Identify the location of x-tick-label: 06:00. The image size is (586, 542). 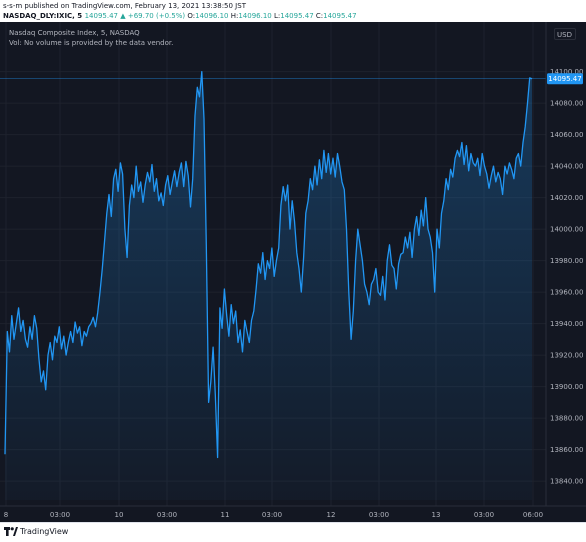
(533, 515).